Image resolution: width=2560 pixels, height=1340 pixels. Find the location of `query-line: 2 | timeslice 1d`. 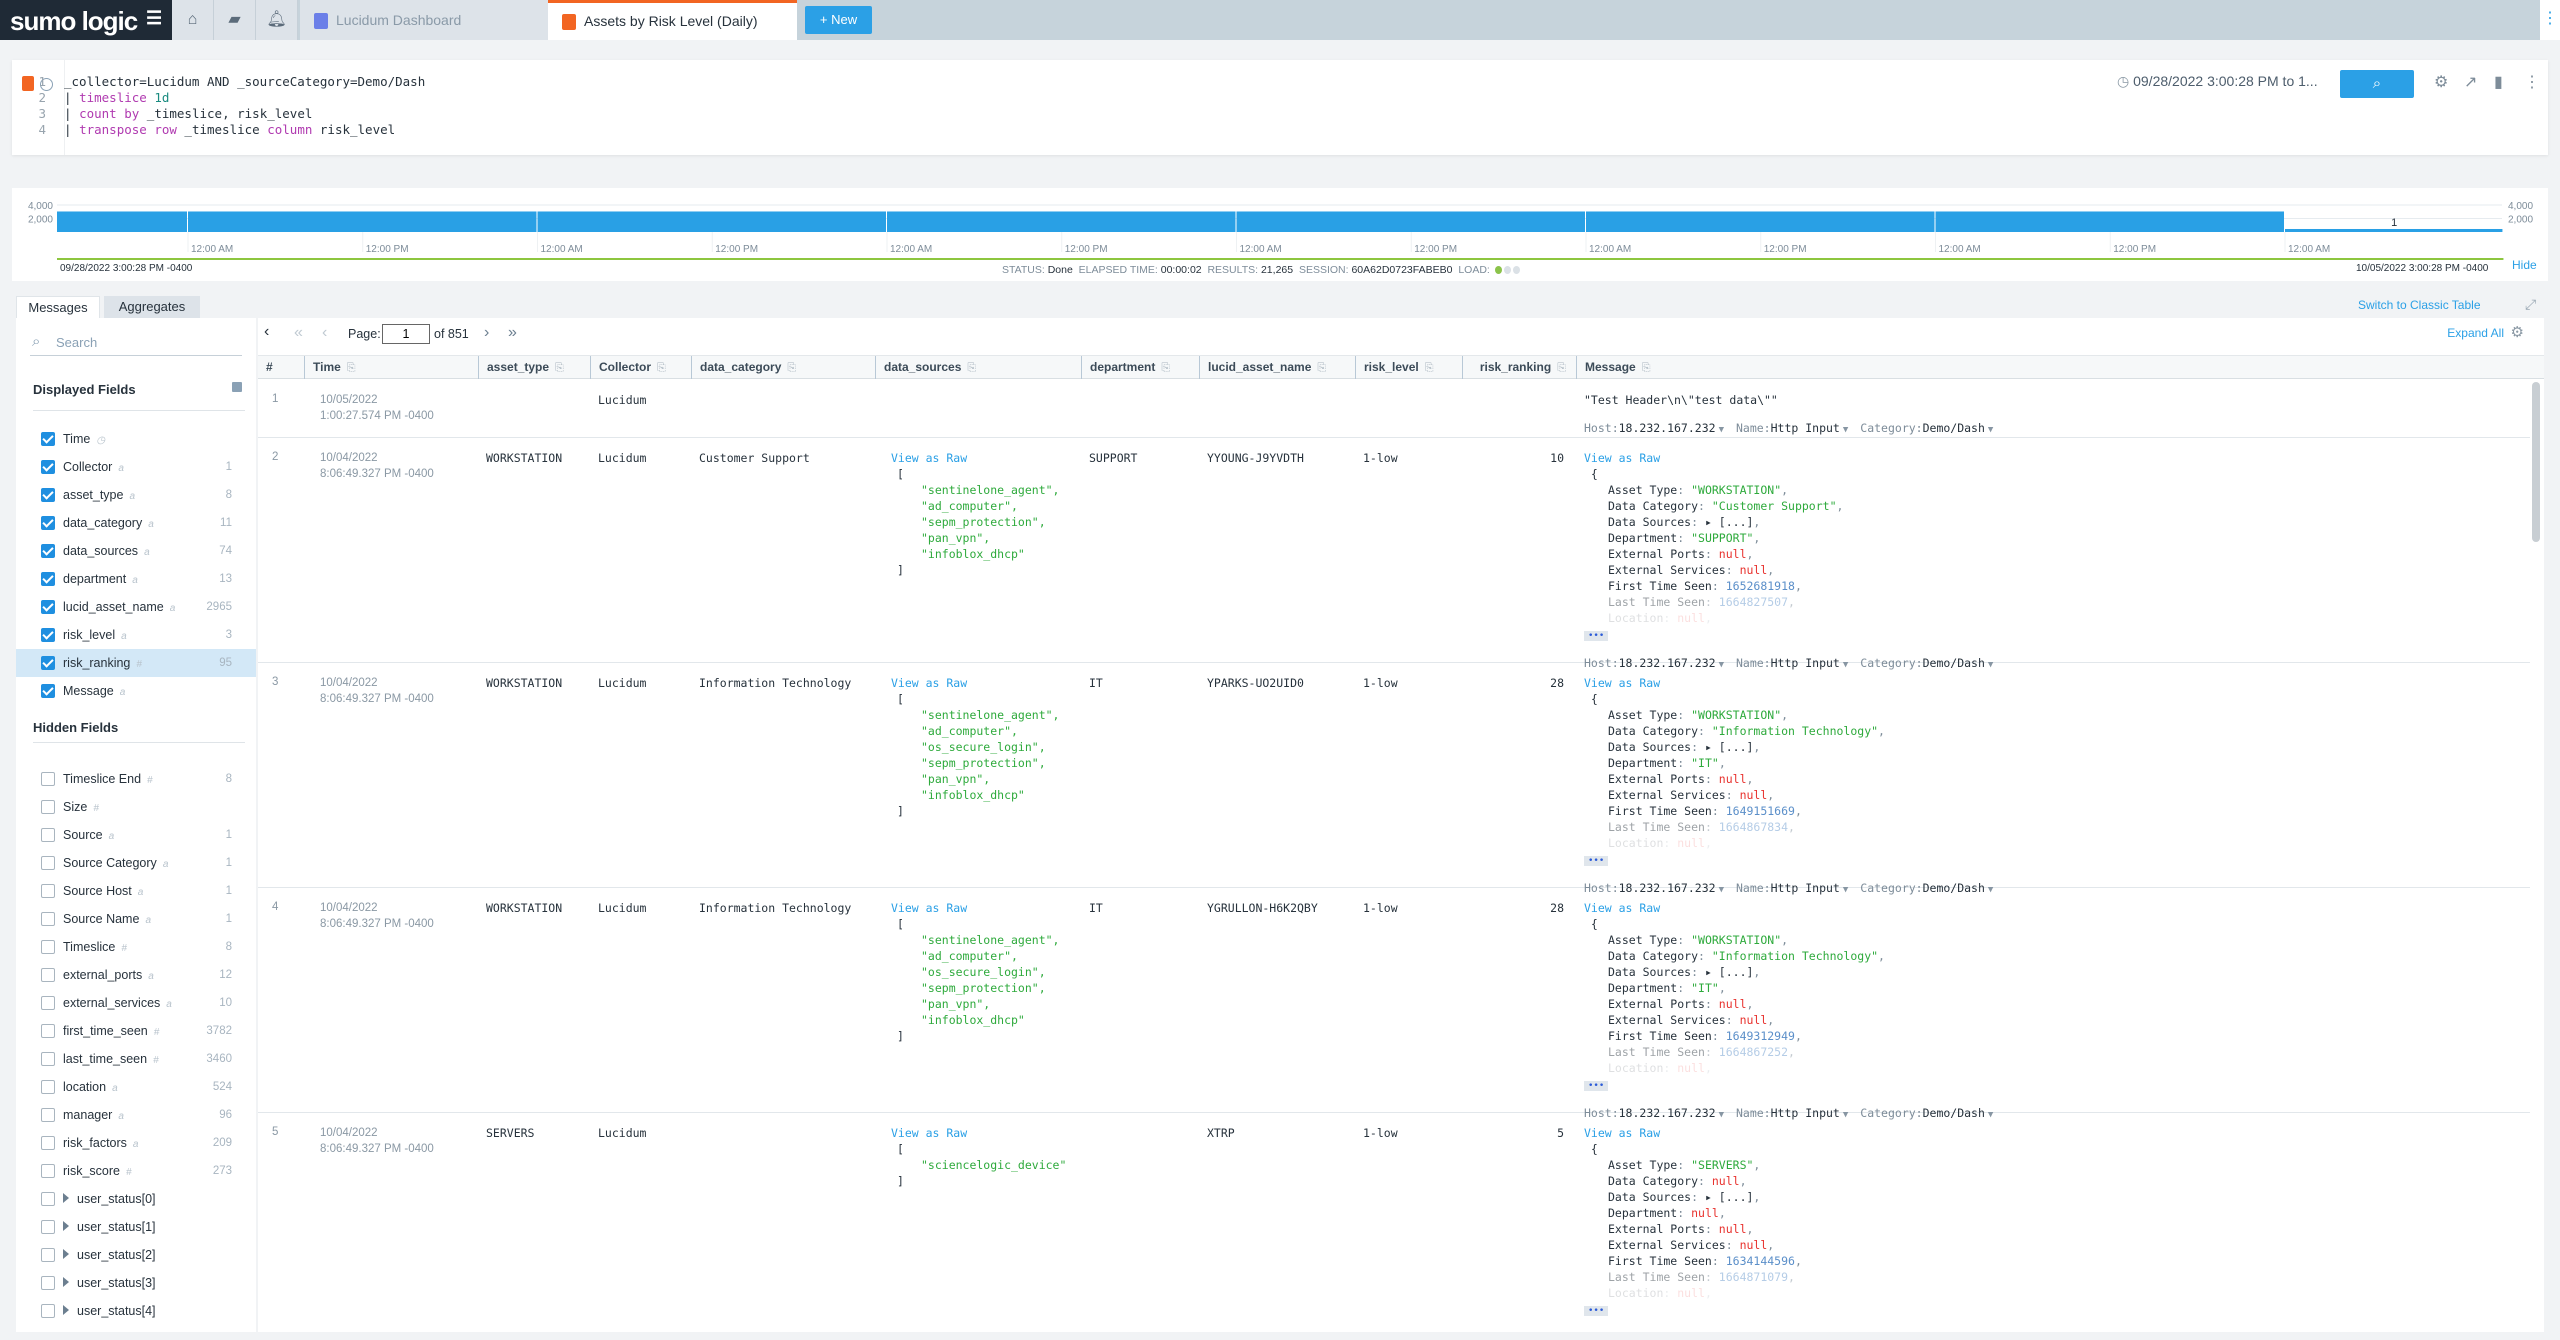

query-line: 2 | timeslice 1d is located at coordinates (103, 98).